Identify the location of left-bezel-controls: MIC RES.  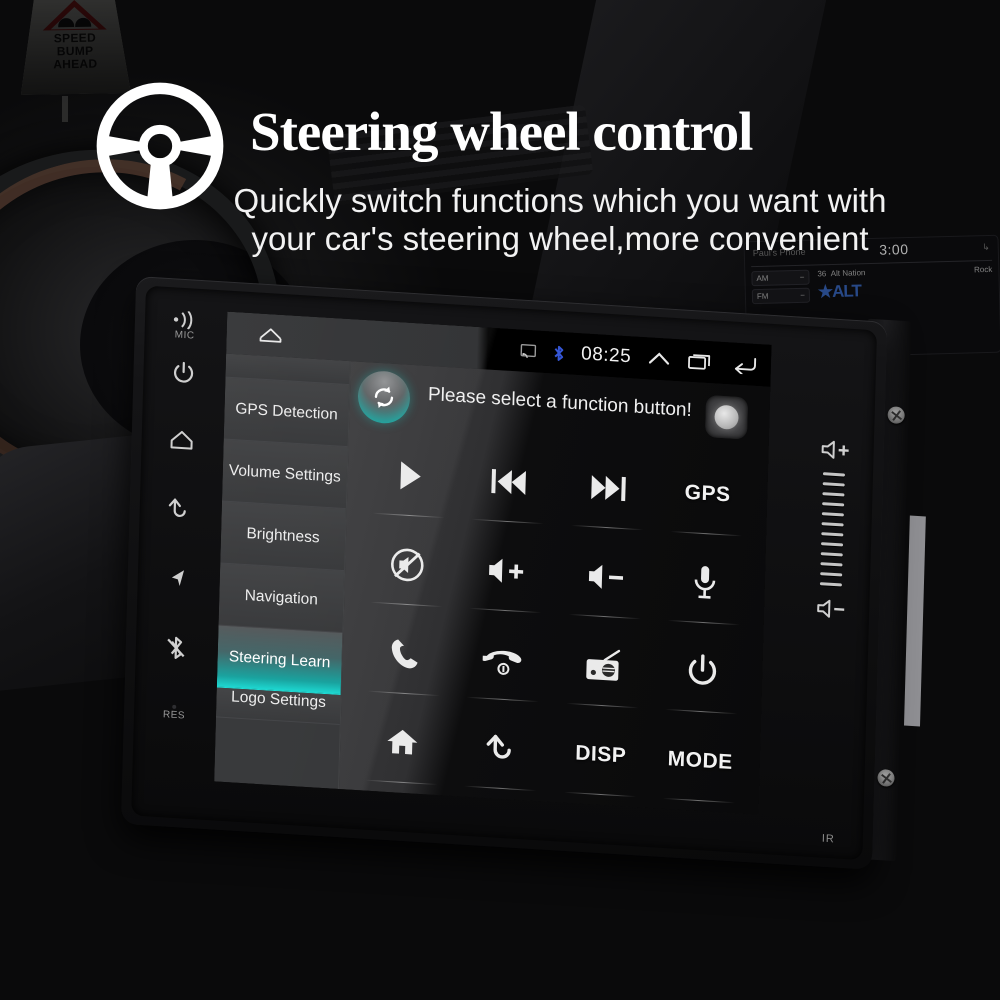
(178, 547).